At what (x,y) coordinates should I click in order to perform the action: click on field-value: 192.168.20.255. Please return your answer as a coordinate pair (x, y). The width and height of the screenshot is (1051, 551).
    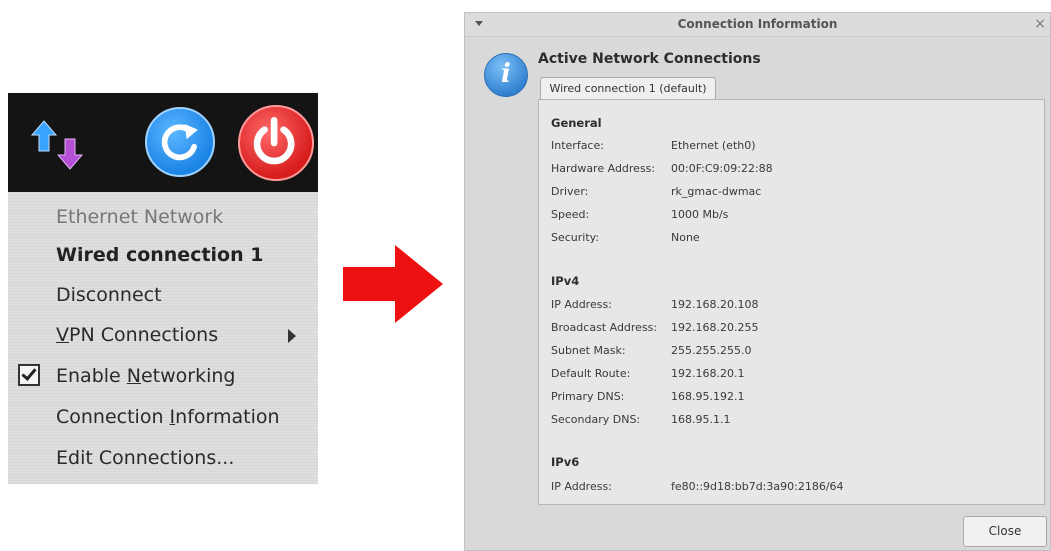
    Looking at the image, I should click on (715, 327).